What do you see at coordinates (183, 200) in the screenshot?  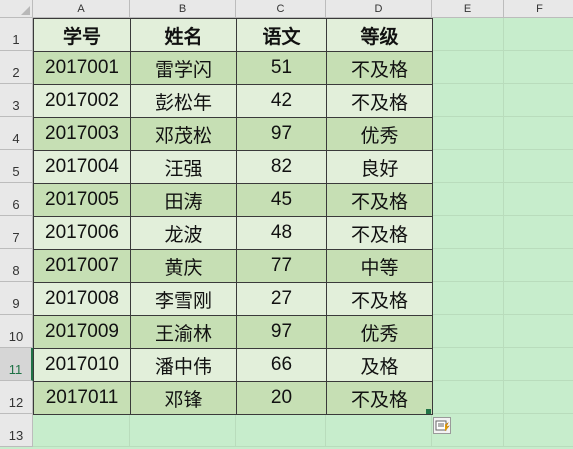 I see `cell-name: 田涛` at bounding box center [183, 200].